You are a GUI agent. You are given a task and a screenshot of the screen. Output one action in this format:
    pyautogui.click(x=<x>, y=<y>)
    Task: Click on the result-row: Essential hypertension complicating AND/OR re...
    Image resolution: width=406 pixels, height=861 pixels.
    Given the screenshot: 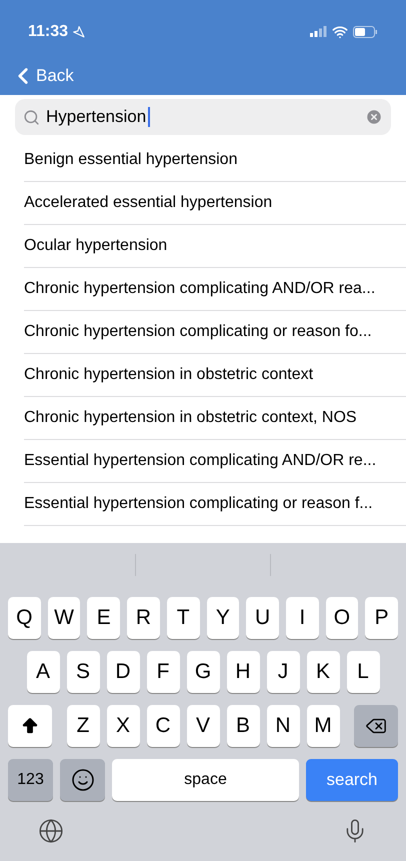 What is the action you would take?
    pyautogui.click(x=215, y=461)
    